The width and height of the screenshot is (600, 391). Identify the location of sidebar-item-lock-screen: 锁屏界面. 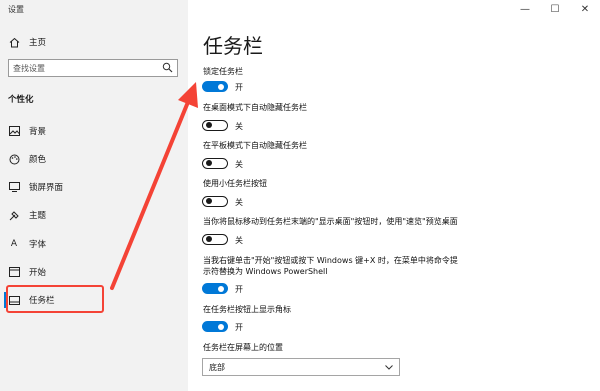
(35, 187).